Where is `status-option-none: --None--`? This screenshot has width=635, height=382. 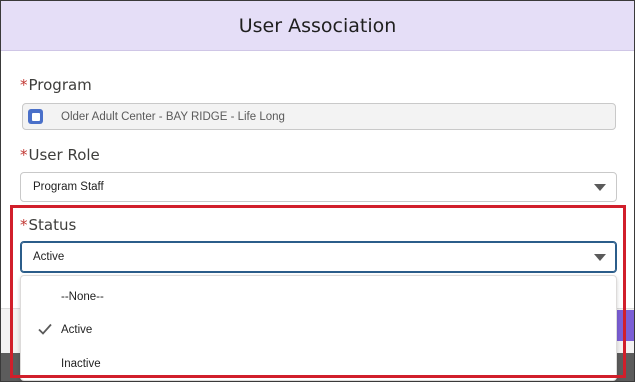 status-option-none: --None-- is located at coordinates (318, 297).